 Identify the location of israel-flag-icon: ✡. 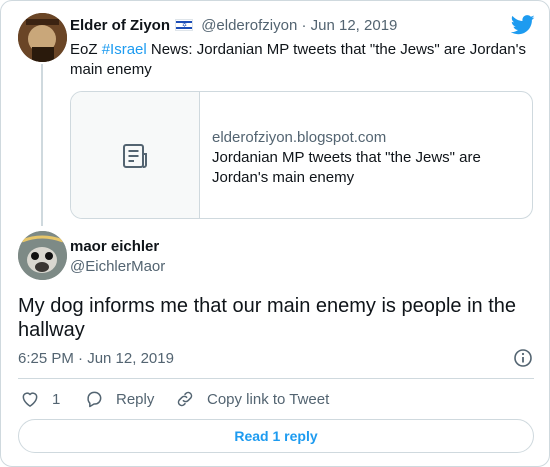
(184, 25).